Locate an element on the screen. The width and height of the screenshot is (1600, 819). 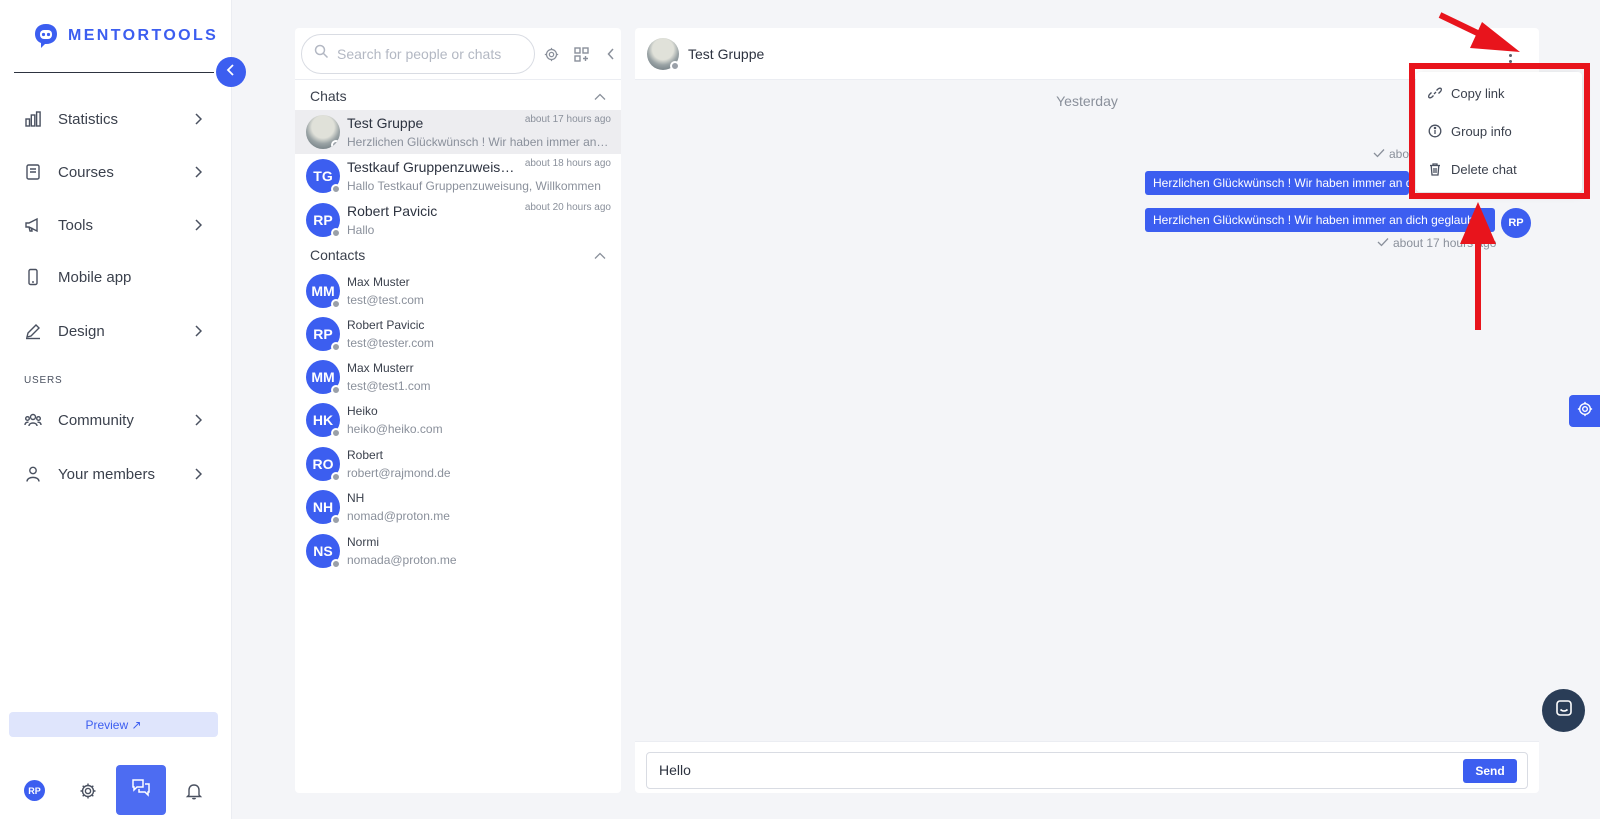
sidebar-item-label: Community is located at coordinates (96, 420).